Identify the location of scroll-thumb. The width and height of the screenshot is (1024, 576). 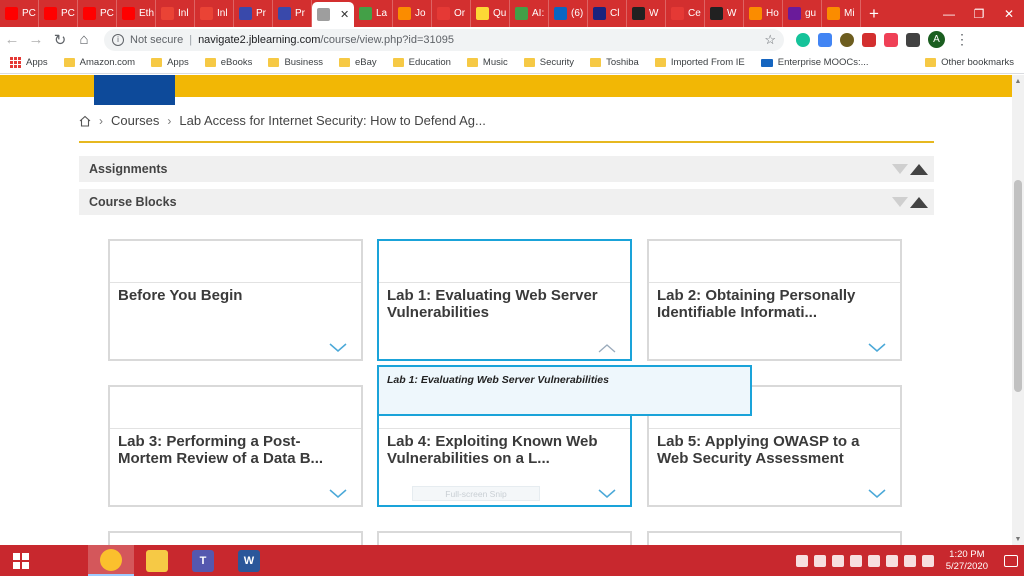
(1018, 286).